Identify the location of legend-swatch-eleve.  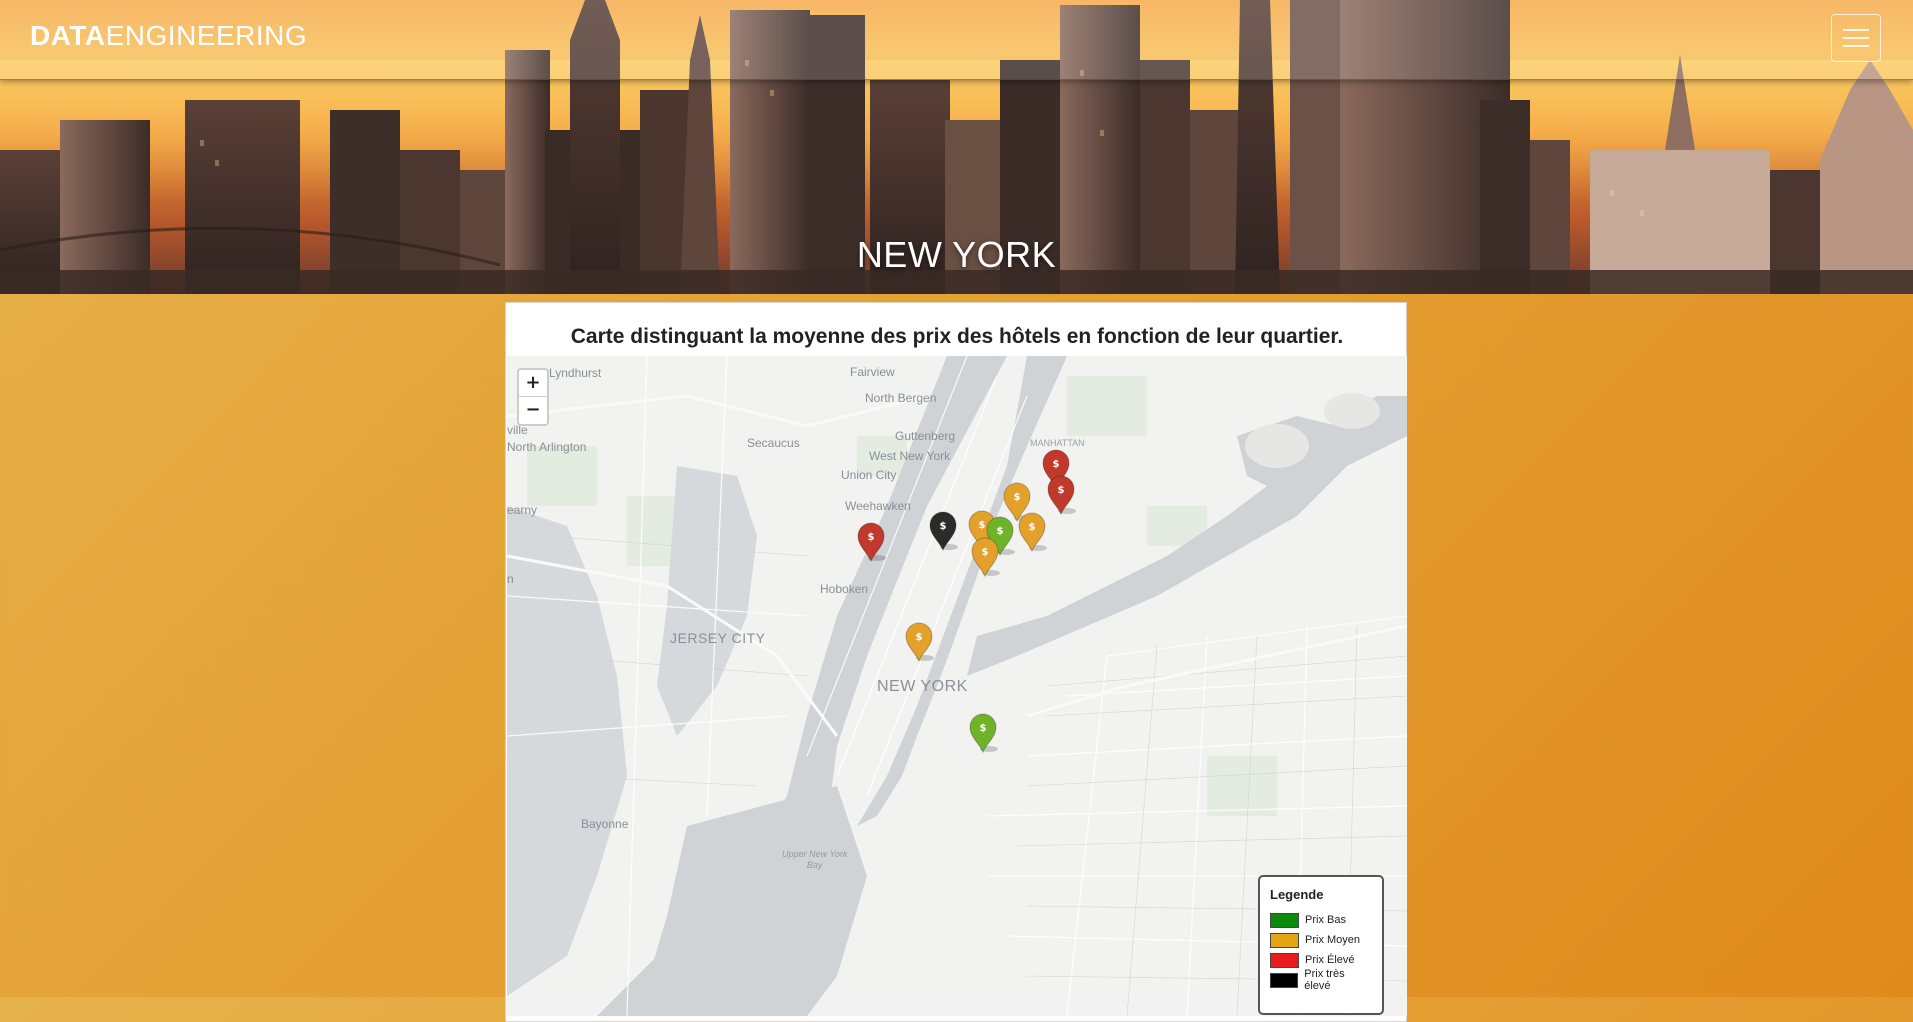
(1284, 960).